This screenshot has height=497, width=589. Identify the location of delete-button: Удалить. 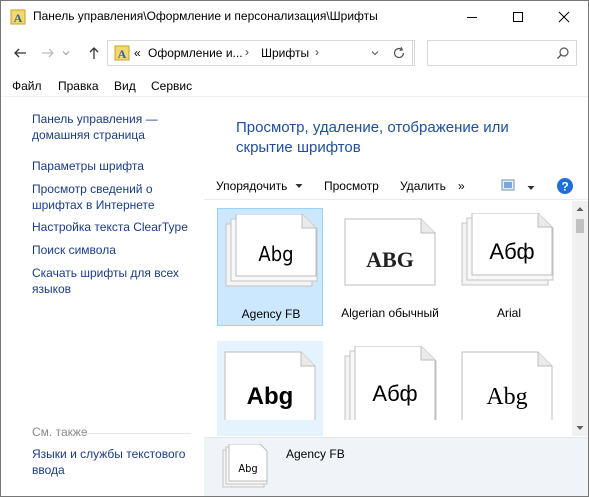
(423, 186).